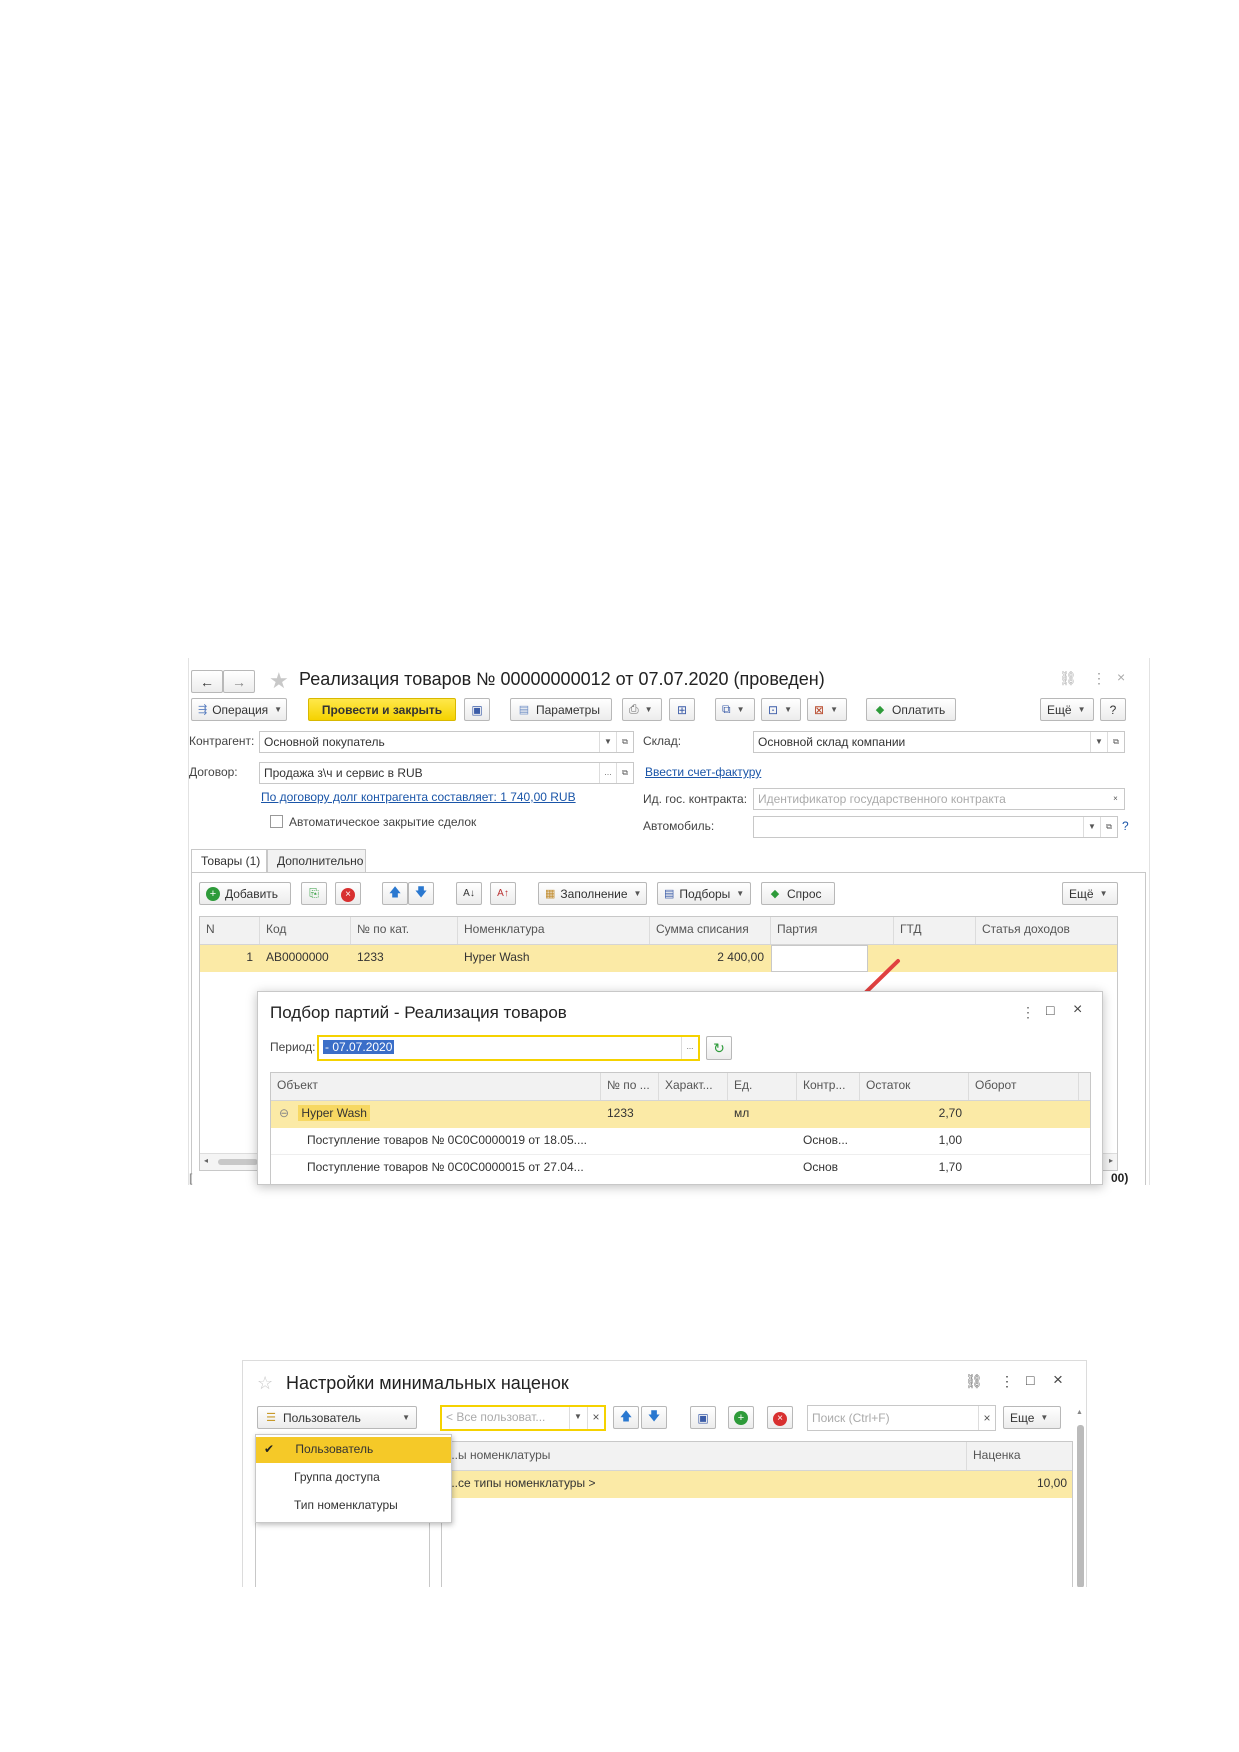  Describe the element at coordinates (1111, 1160) in the screenshot. I see `scroll-right-icon: ▸` at that location.